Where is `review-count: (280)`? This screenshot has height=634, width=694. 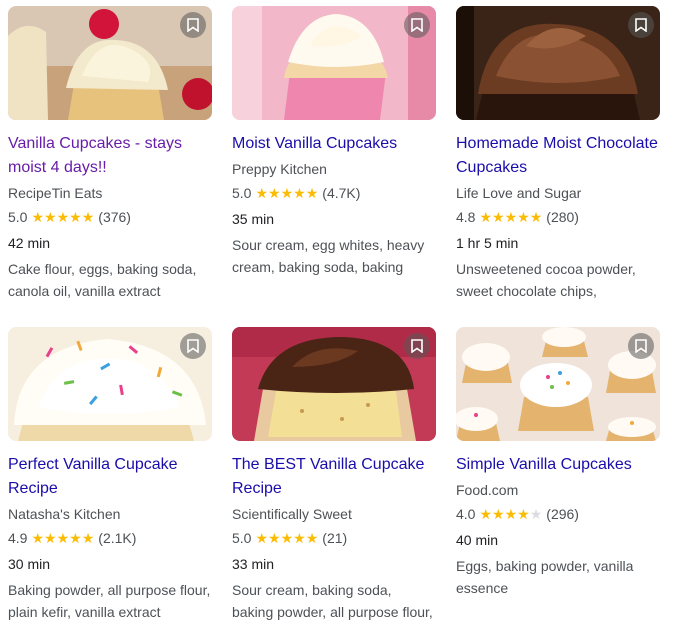 review-count: (280) is located at coordinates (562, 217).